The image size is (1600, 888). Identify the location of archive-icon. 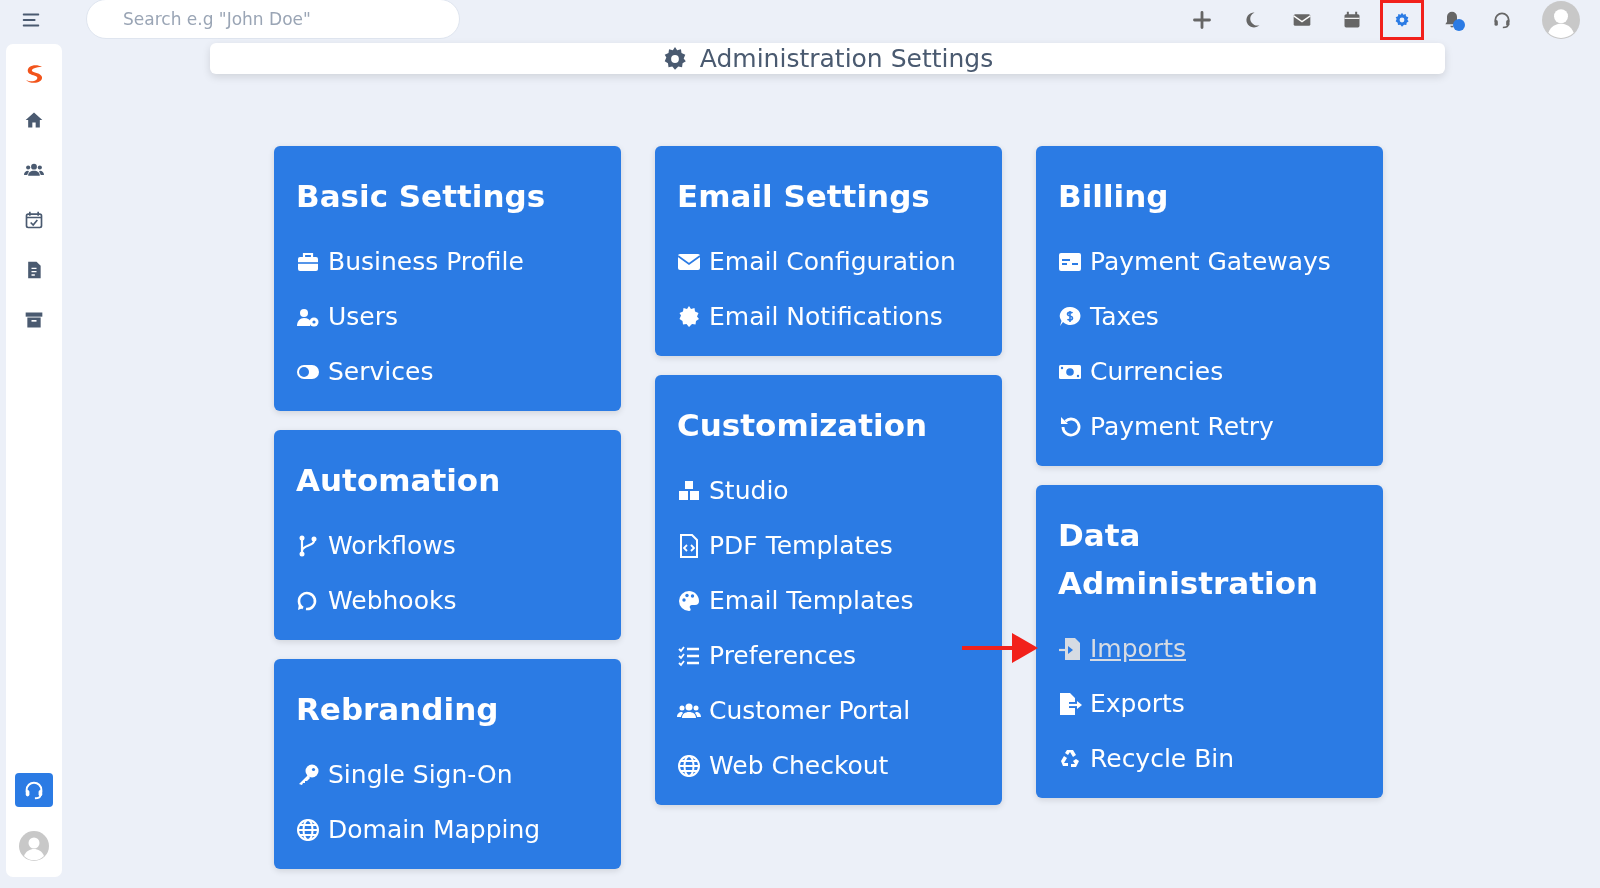
(34, 320).